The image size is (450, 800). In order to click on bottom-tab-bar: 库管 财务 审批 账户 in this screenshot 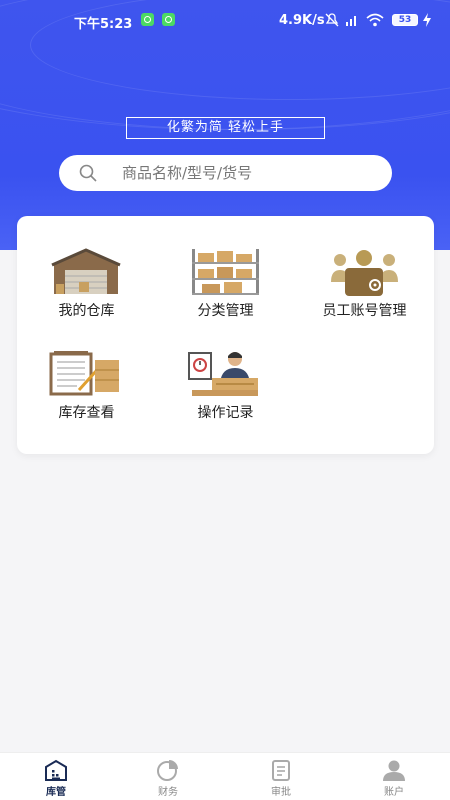, I will do `click(225, 776)`.